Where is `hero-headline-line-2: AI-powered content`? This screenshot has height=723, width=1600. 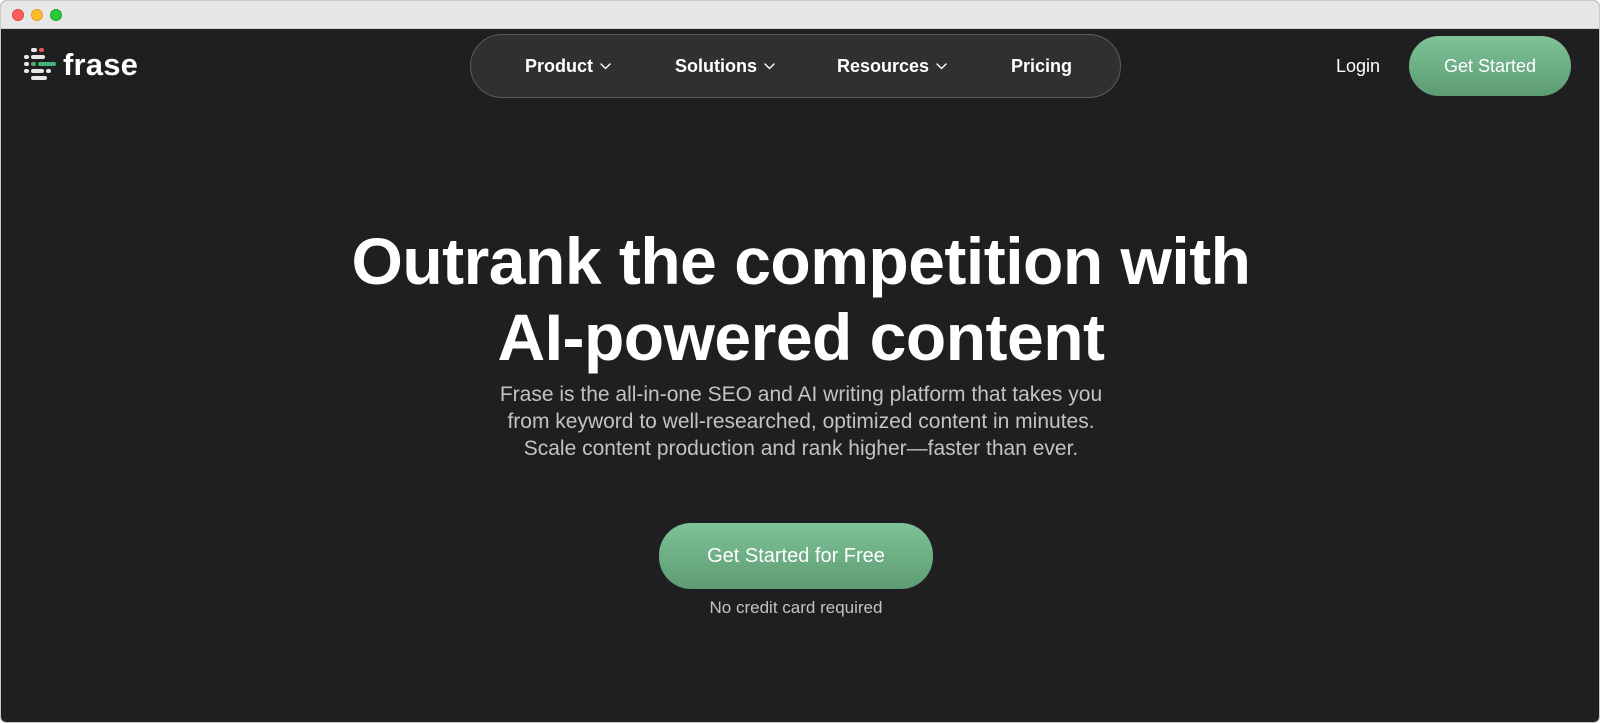
hero-headline-line-2: AI-powered content is located at coordinates (801, 337).